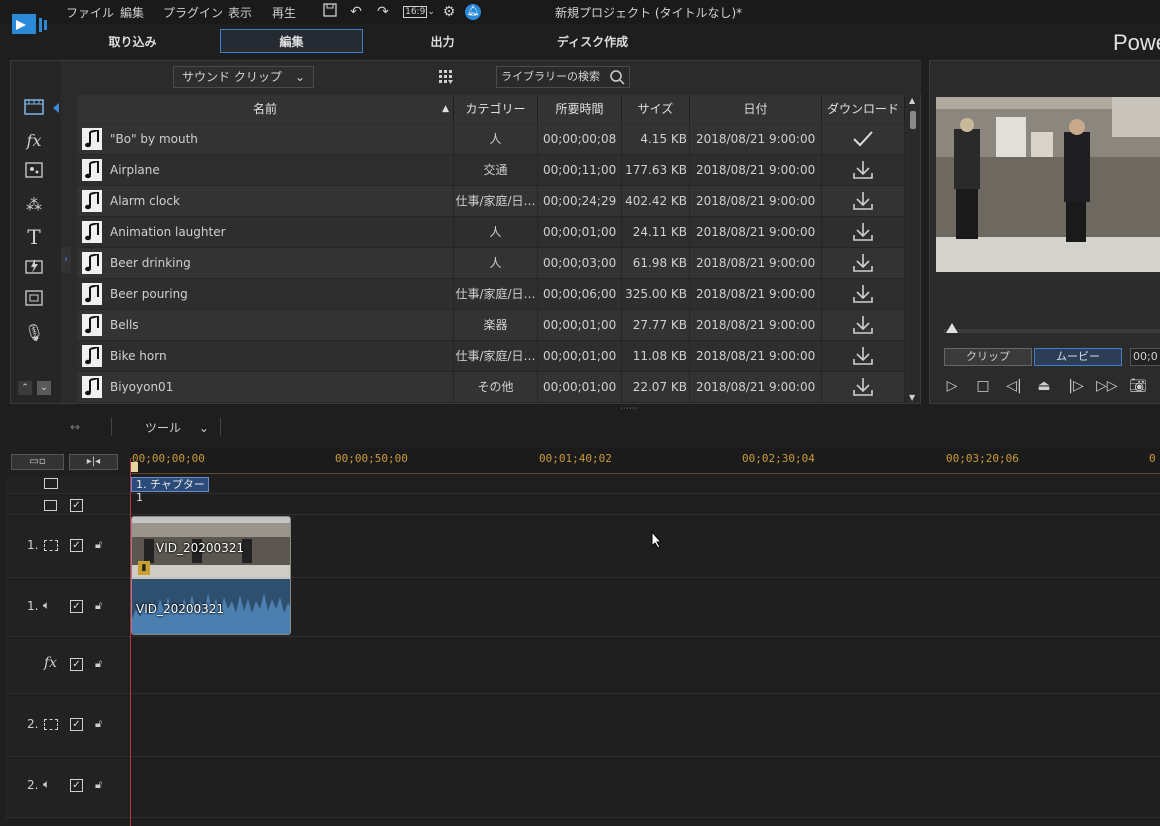 This screenshot has width=1160, height=826. Describe the element at coordinates (34, 301) in the screenshot. I see `pip-room-icon` at that location.